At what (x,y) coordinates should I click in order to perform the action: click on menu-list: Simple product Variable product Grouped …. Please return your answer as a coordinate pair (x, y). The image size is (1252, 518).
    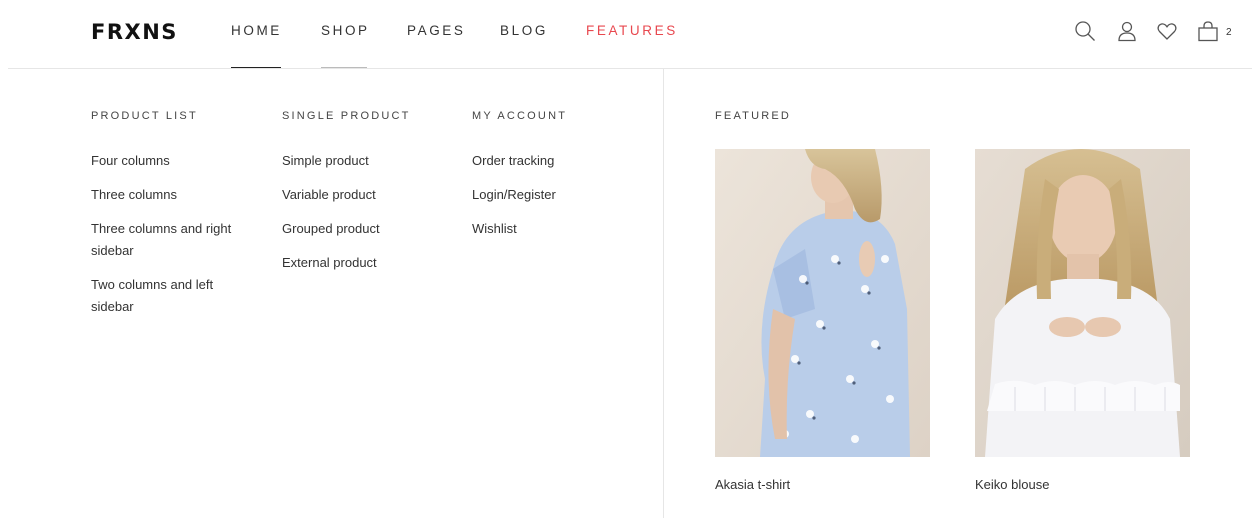
    Looking at the image, I should click on (367, 212).